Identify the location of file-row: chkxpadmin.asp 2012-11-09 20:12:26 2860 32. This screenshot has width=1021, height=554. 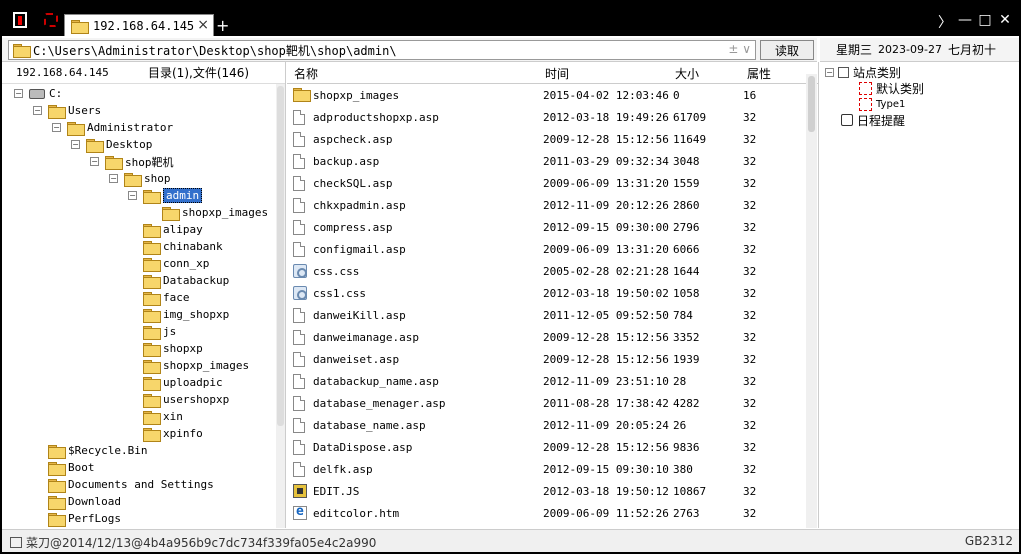
(546, 206).